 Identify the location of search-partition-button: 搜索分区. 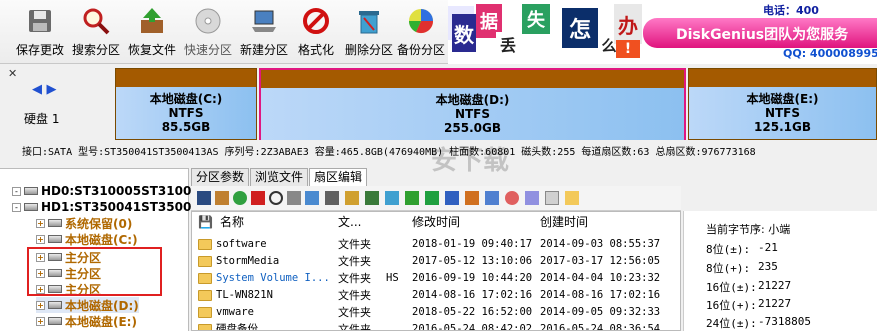
(96, 32).